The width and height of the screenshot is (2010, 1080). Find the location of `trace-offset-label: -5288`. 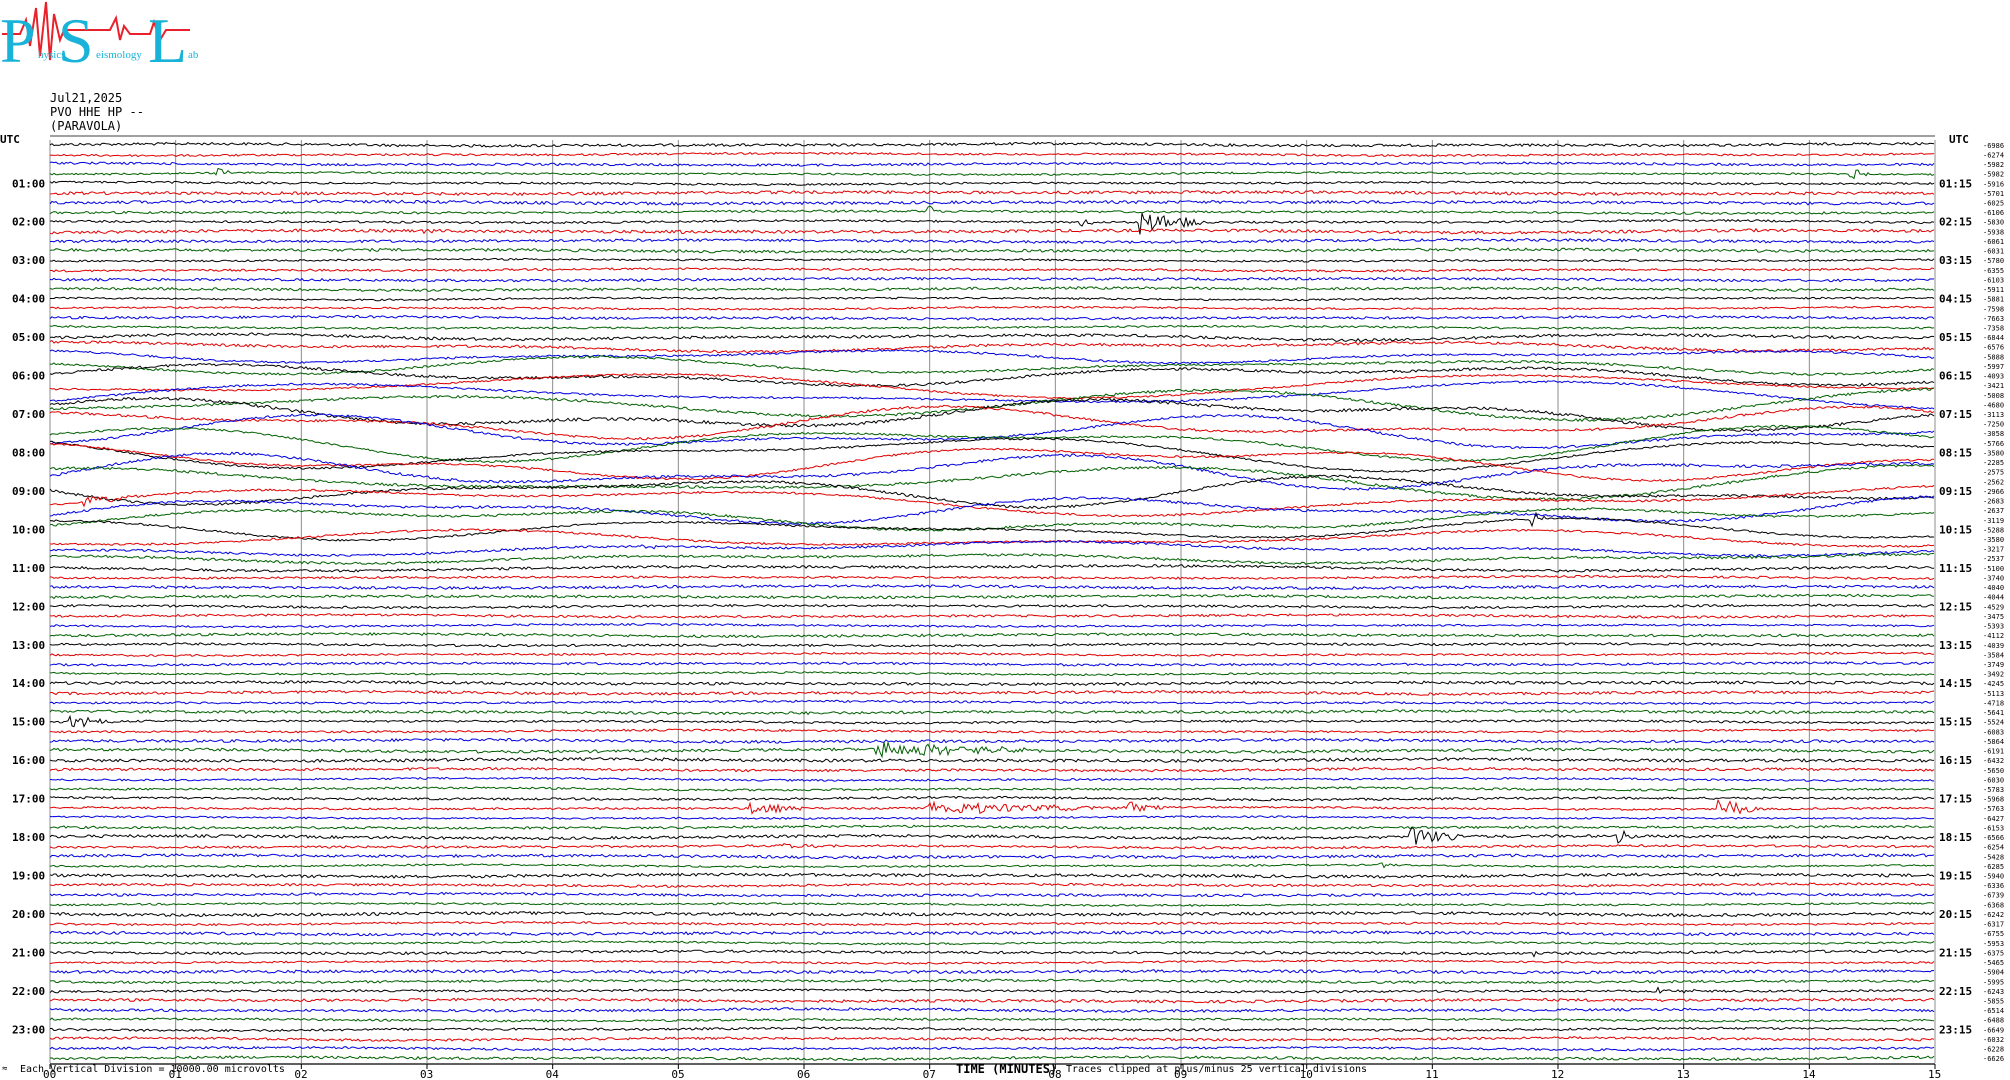

trace-offset-label: -5288 is located at coordinates (1993, 530).